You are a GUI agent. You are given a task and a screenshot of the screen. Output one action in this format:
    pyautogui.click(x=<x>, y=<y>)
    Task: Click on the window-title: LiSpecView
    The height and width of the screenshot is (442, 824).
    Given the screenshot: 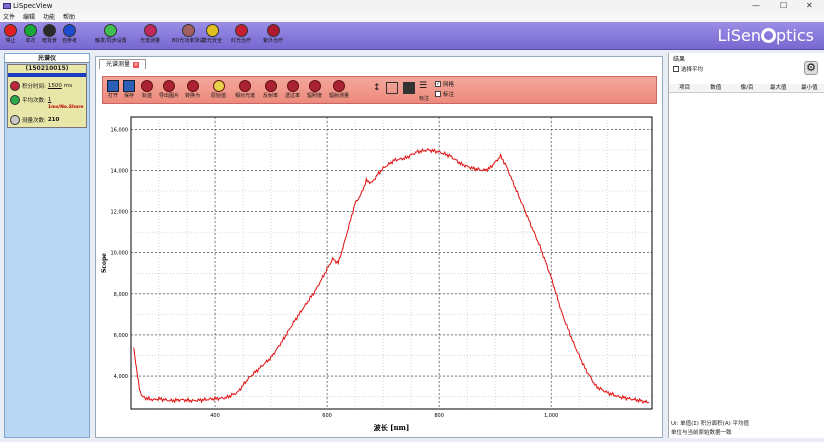 What is the action you would take?
    pyautogui.click(x=33, y=6)
    